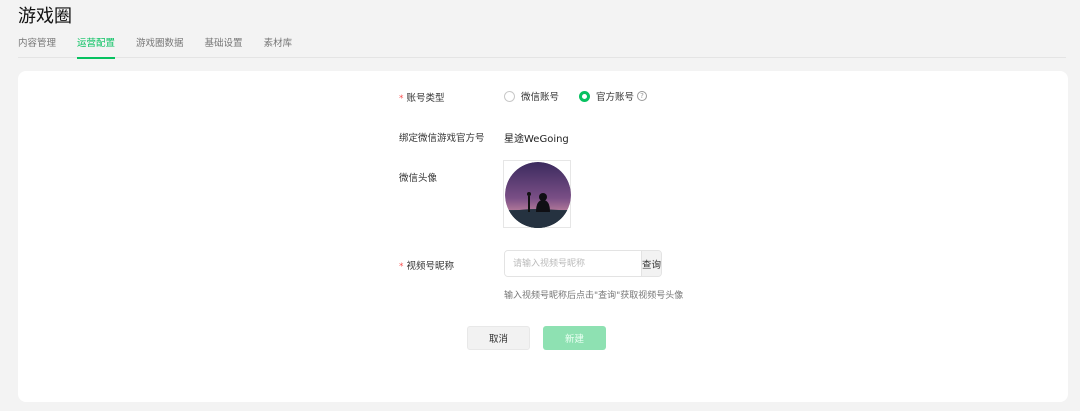  Describe the element at coordinates (651, 263) in the screenshot. I see `query-button: 查询` at that location.